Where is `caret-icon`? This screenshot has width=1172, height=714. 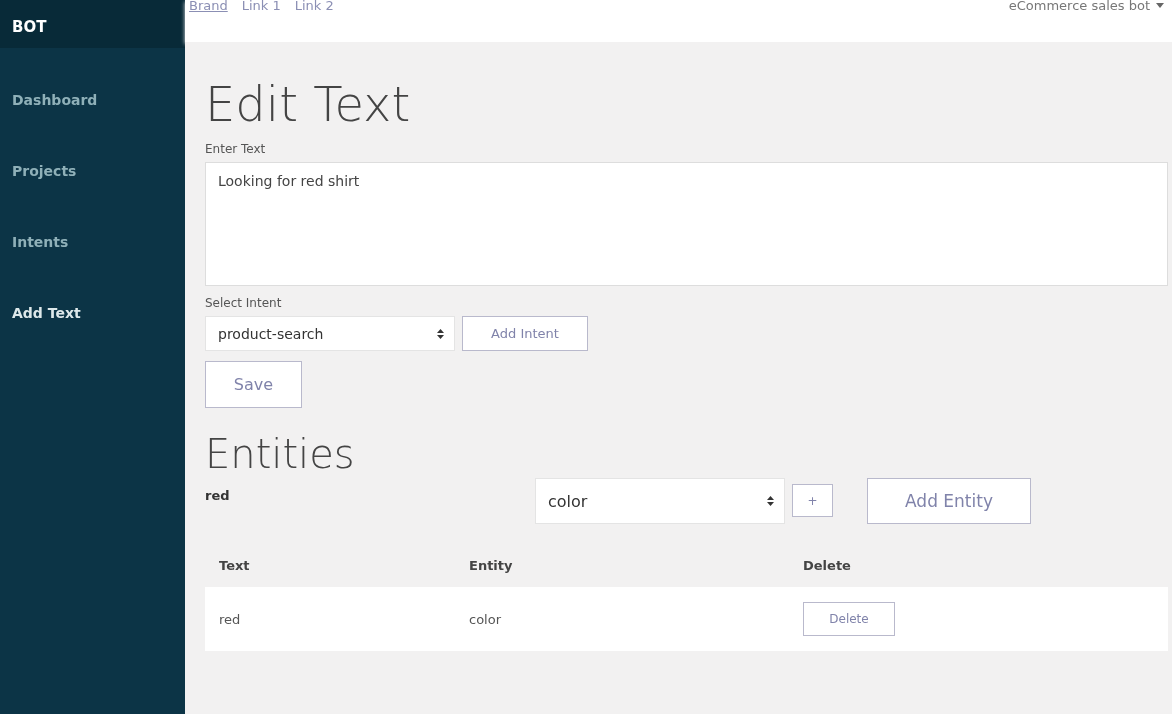
caret-icon is located at coordinates (1160, 5).